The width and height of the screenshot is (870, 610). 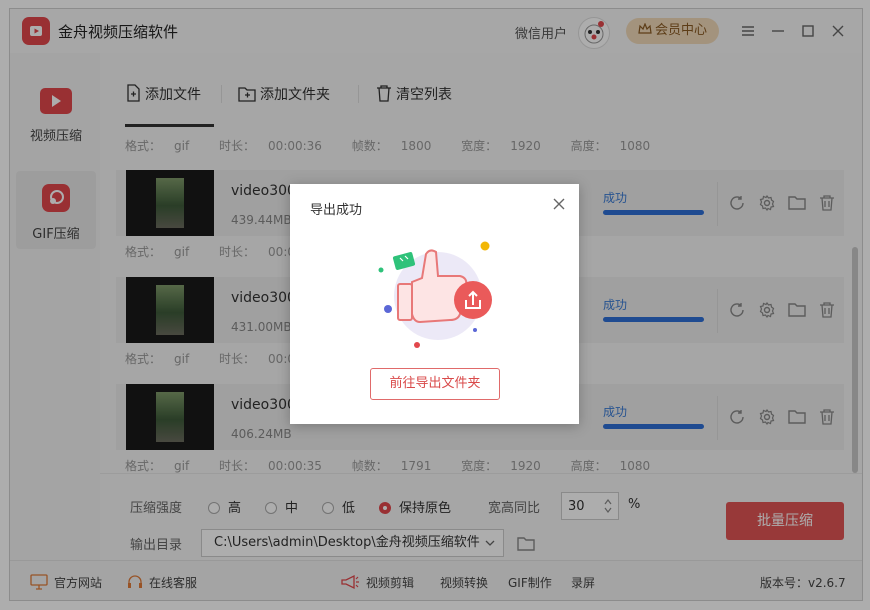 What do you see at coordinates (434, 304) in the screenshot?
I see `export-success-dialog: 导出成功 前往导出文件夹` at bounding box center [434, 304].